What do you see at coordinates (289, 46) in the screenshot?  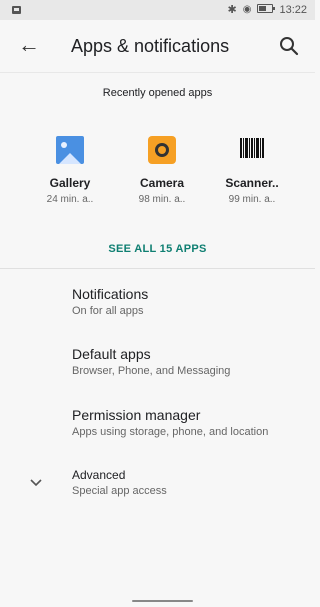 I see `search-icon` at bounding box center [289, 46].